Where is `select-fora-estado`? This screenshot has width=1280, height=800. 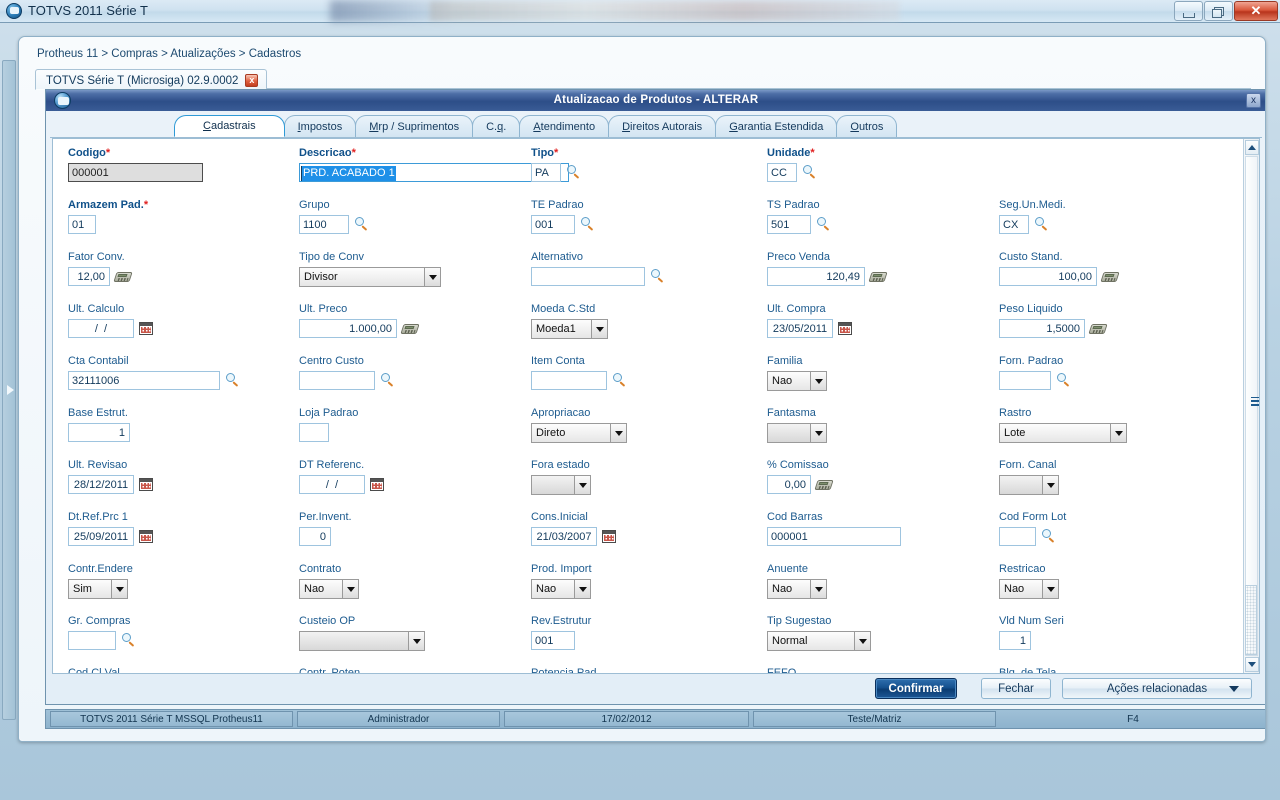
select-fora-estado is located at coordinates (561, 485).